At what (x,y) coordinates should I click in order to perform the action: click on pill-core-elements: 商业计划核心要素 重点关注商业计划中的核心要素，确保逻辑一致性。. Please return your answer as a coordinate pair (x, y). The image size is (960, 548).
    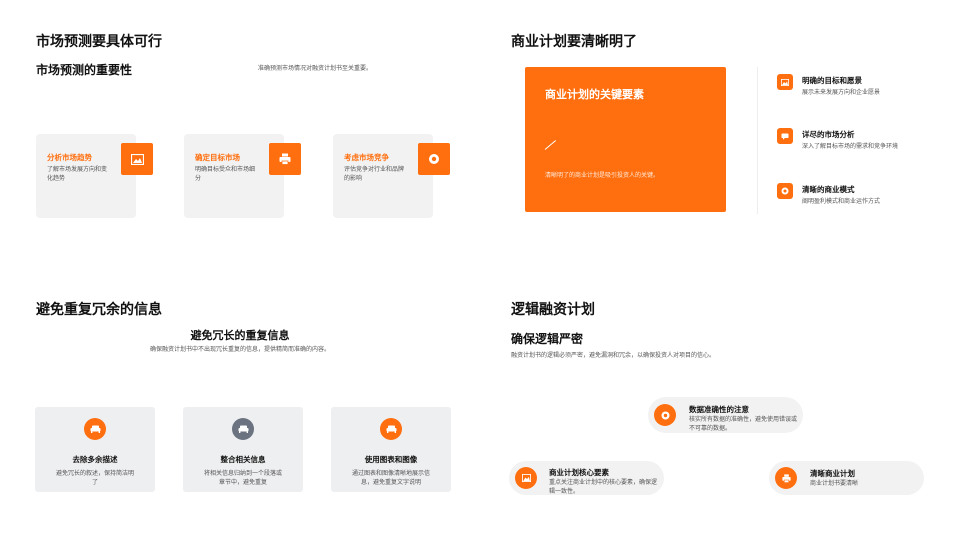
    Looking at the image, I should click on (586, 478).